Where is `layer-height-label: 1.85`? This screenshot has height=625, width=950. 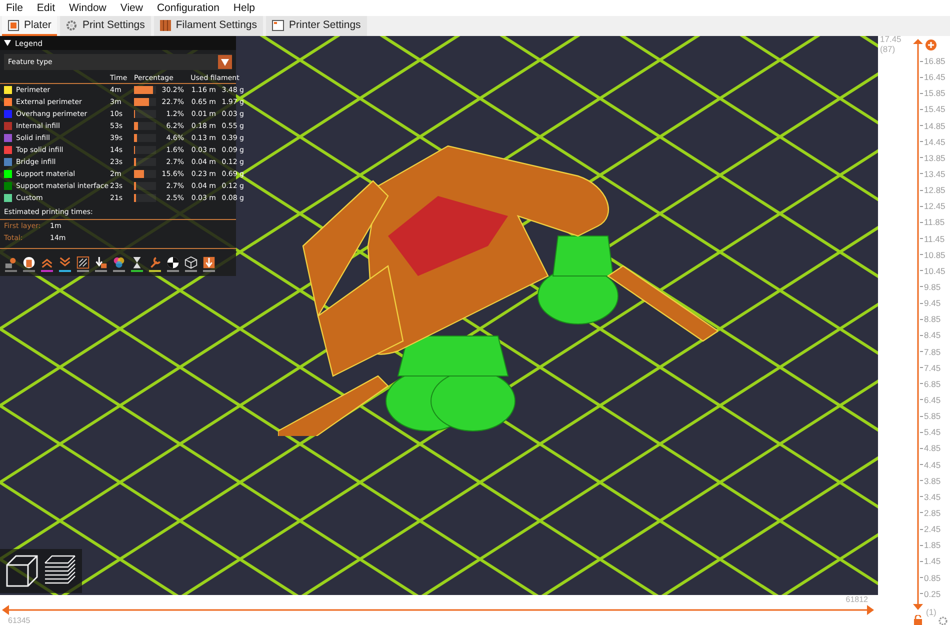
layer-height-label: 1.85 is located at coordinates (933, 545).